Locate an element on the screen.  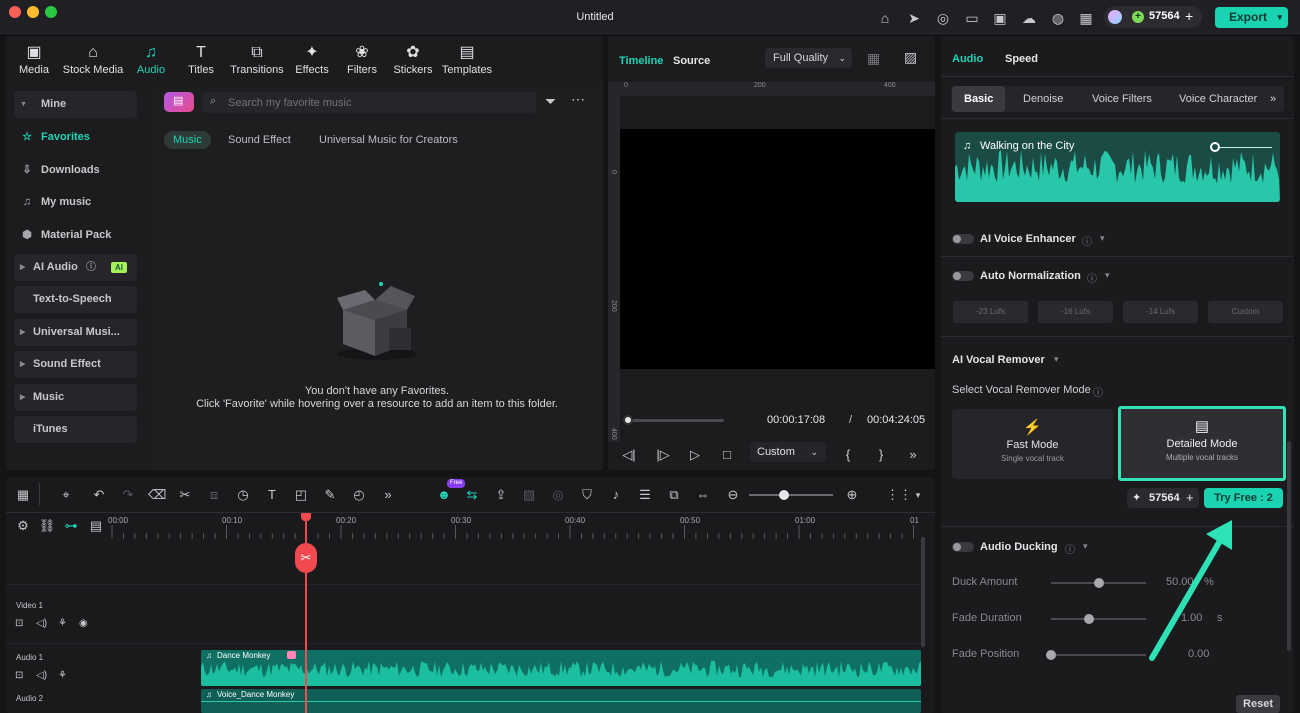
detailed-mode-card: ▤ Detailed Mode Multiple vocal tracks is located at coordinates (1202, 443).